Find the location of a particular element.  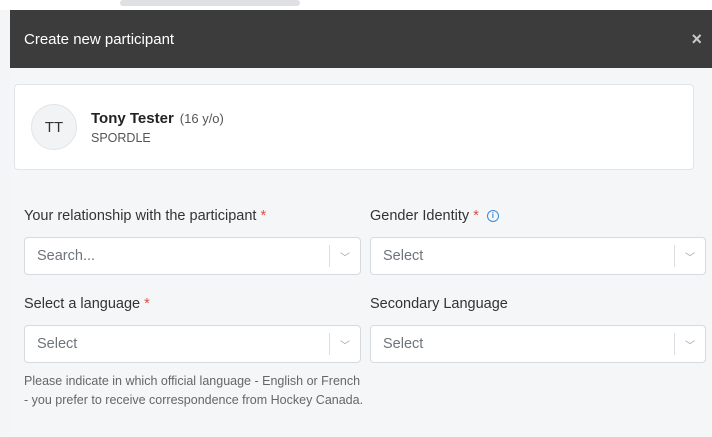

avatar: TT is located at coordinates (54, 127).